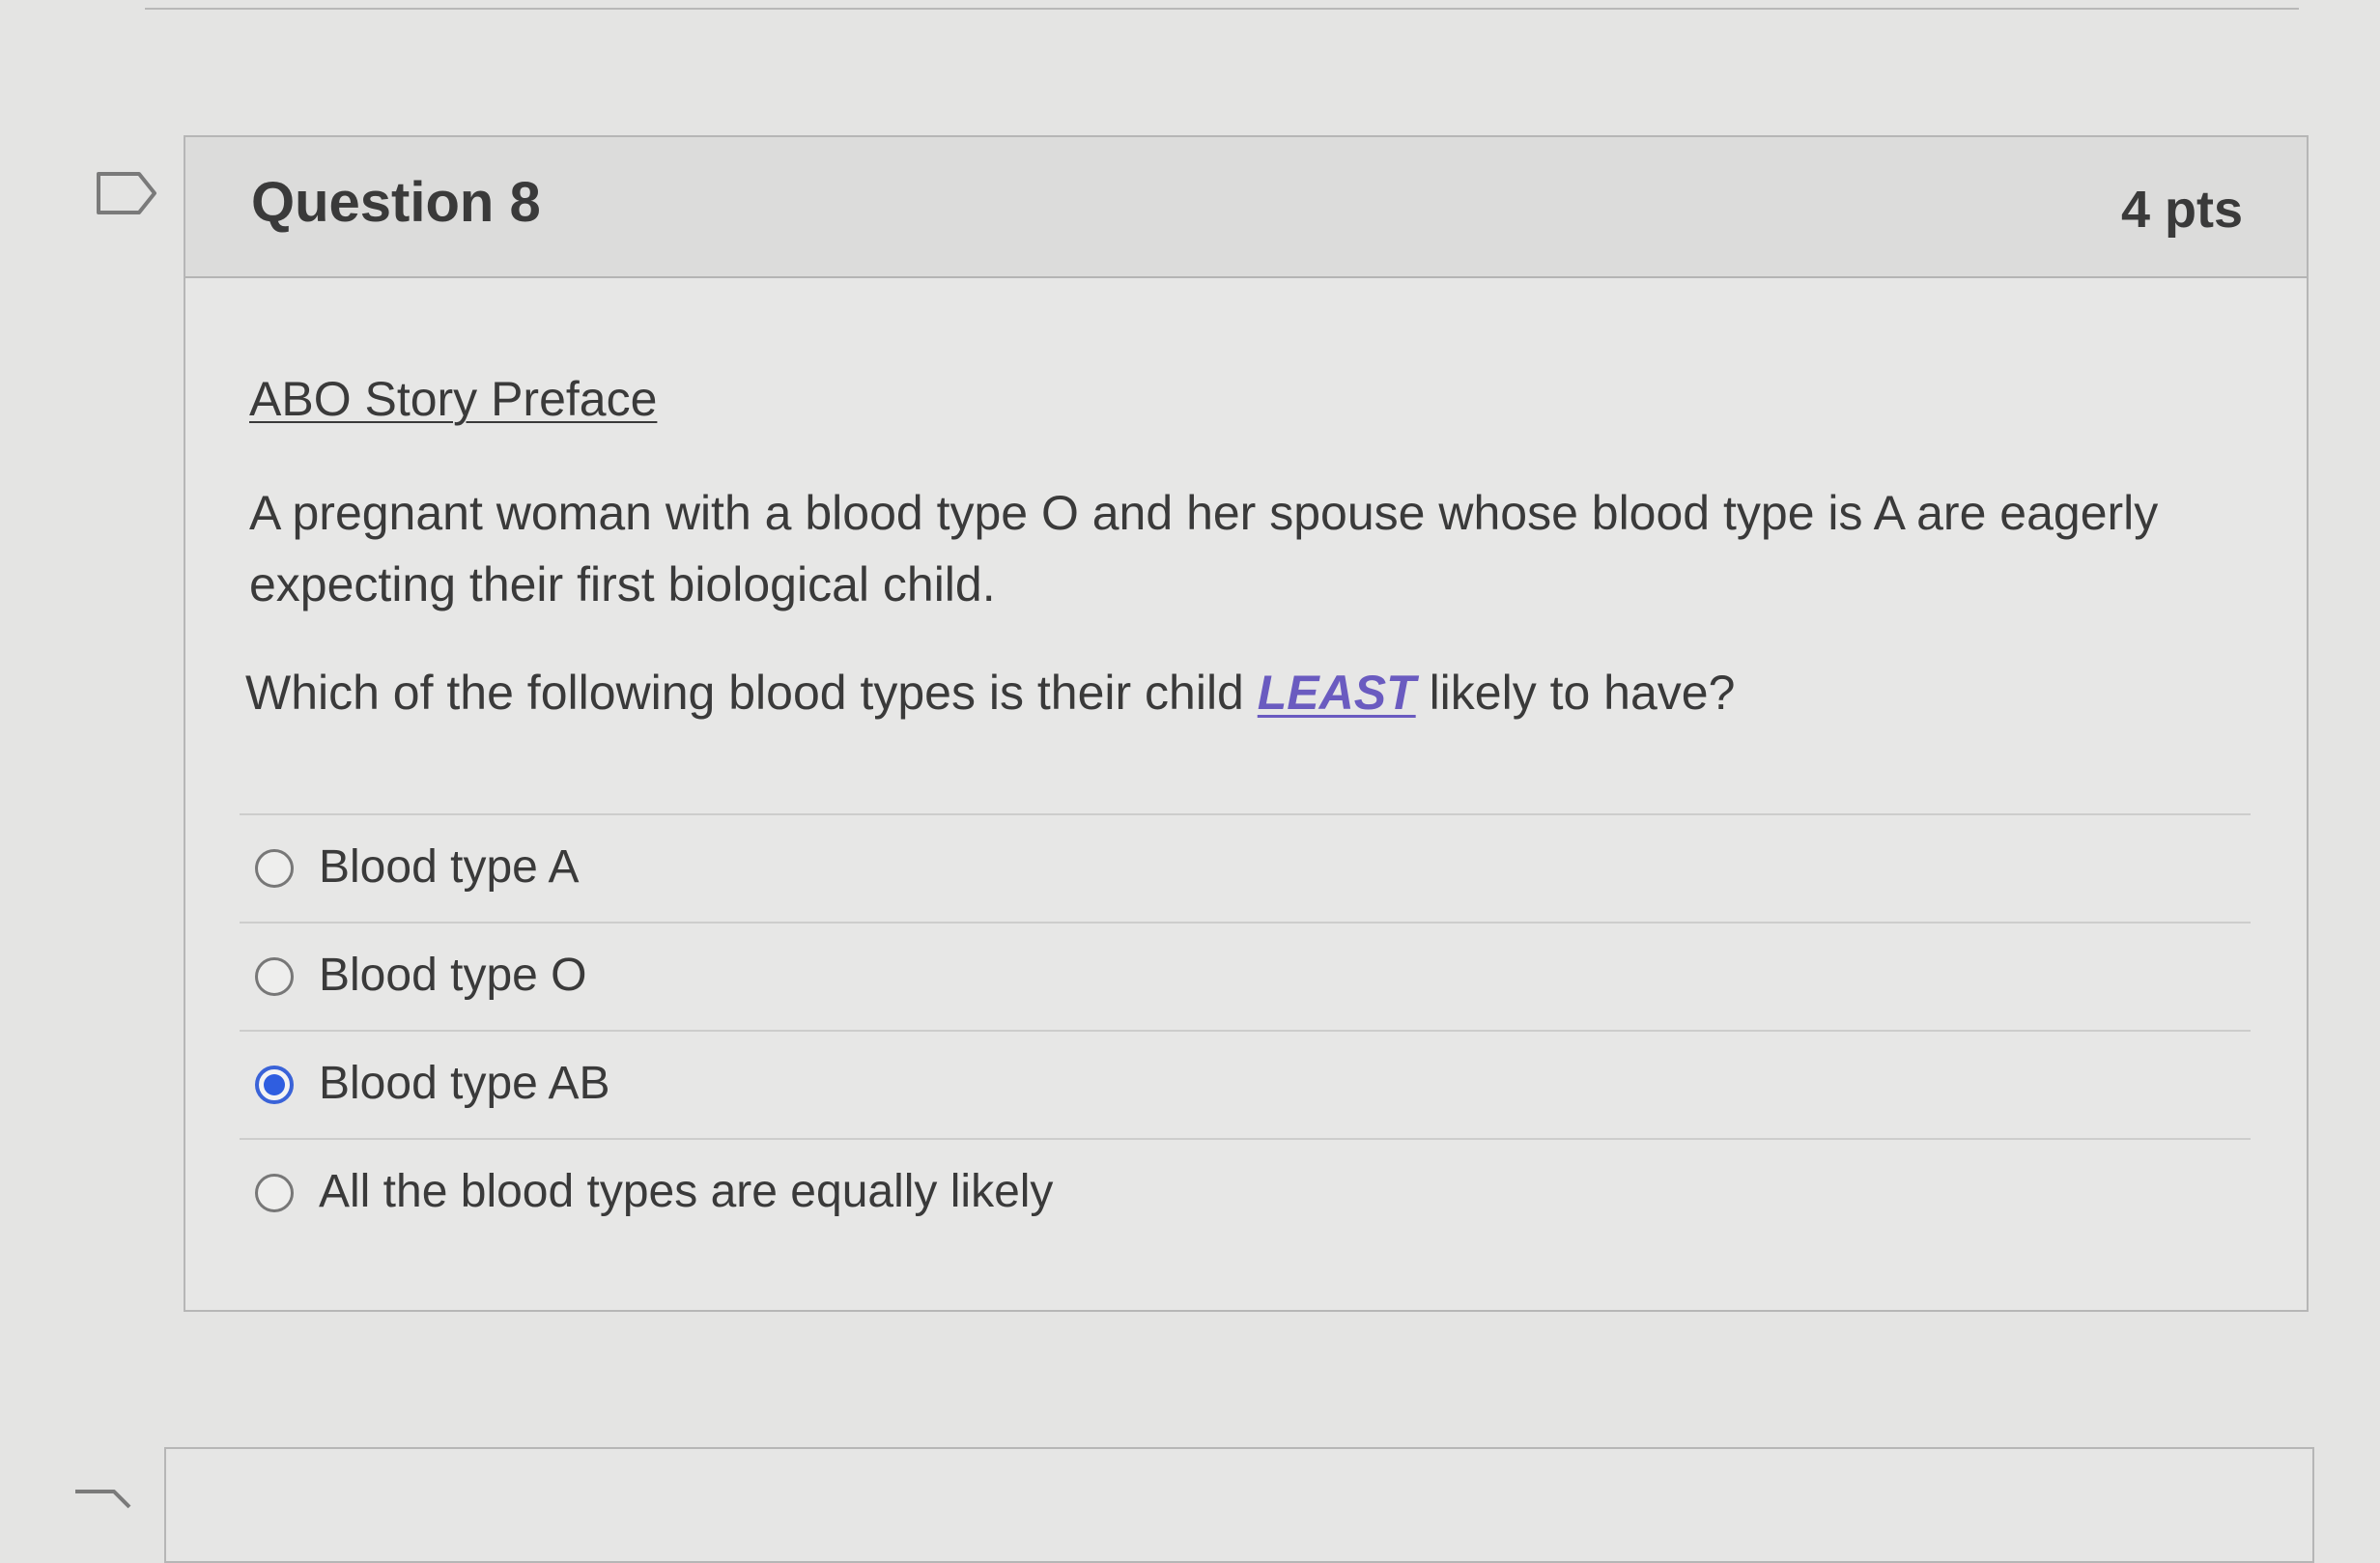 This screenshot has width=2380, height=1563. What do you see at coordinates (2181, 210) in the screenshot?
I see `question-points: 4 pts` at bounding box center [2181, 210].